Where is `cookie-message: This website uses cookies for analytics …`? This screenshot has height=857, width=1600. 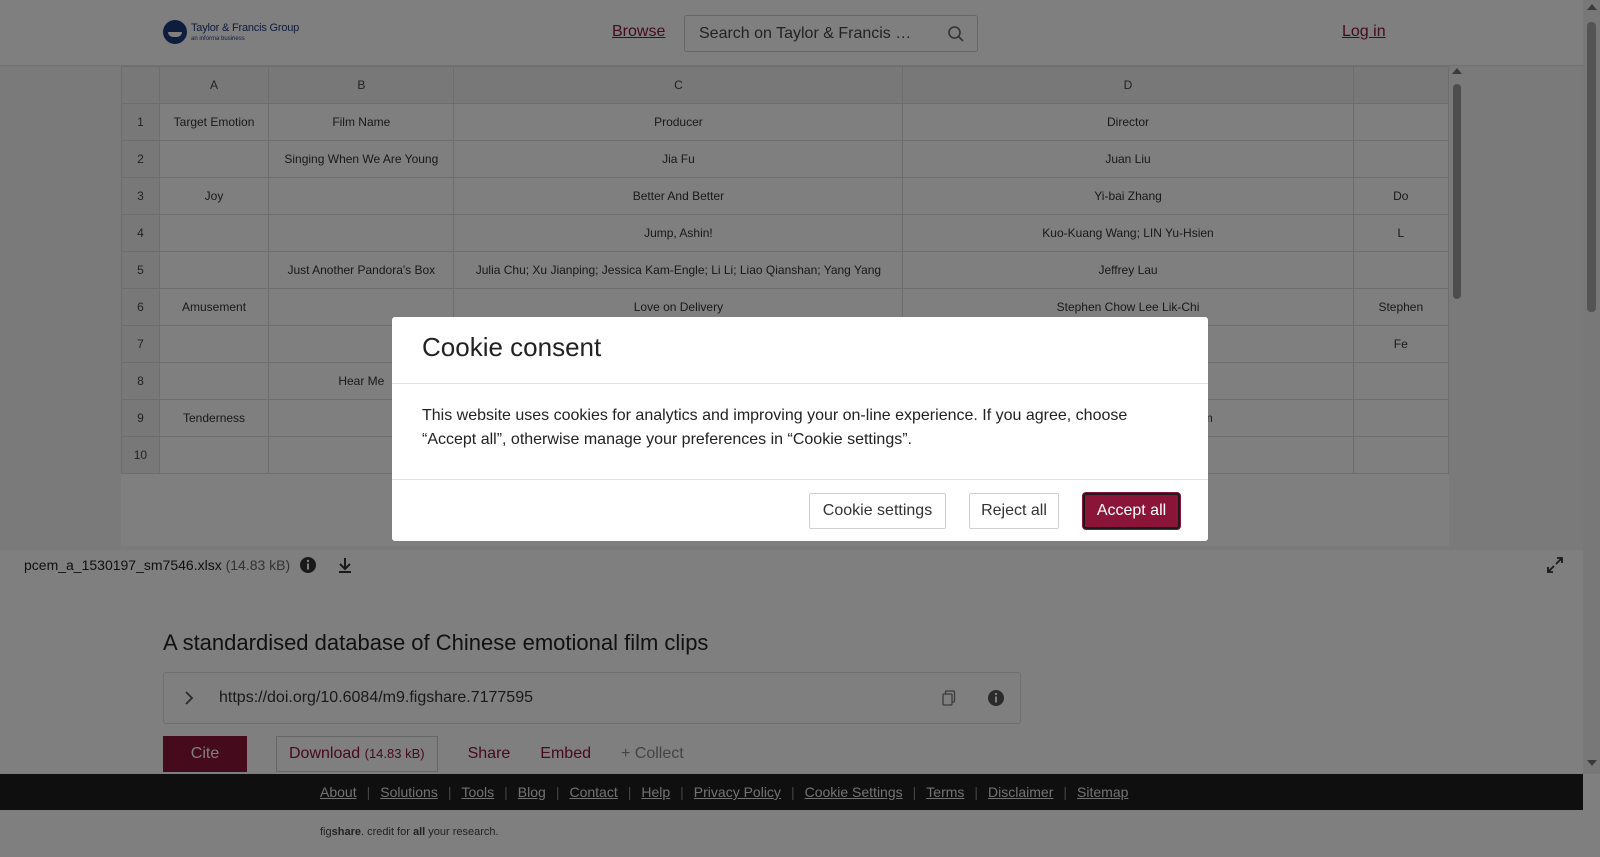 cookie-message: This website uses cookies for analytics … is located at coordinates (800, 432).